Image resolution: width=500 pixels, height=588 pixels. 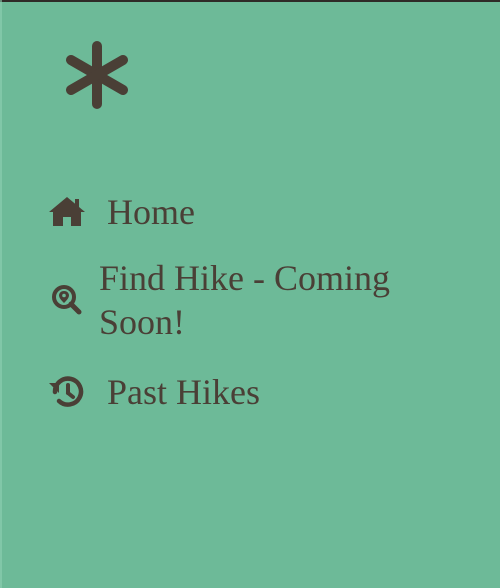 What do you see at coordinates (245, 300) in the screenshot?
I see `nav-item-find-hike-label: Find Hike - Coming Soon!` at bounding box center [245, 300].